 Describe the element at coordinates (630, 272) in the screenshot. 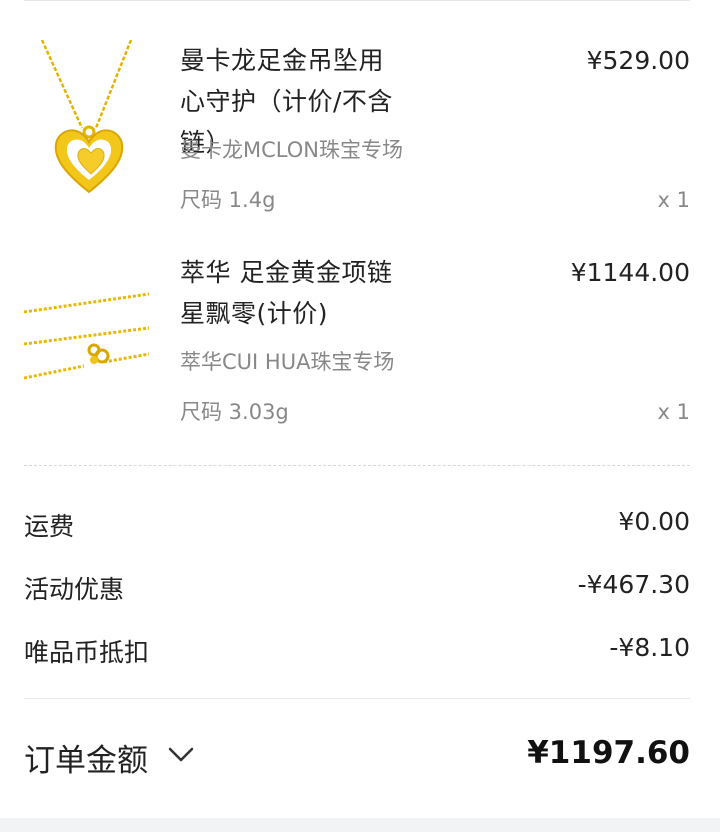

I see `product-price: ¥1144.00` at that location.